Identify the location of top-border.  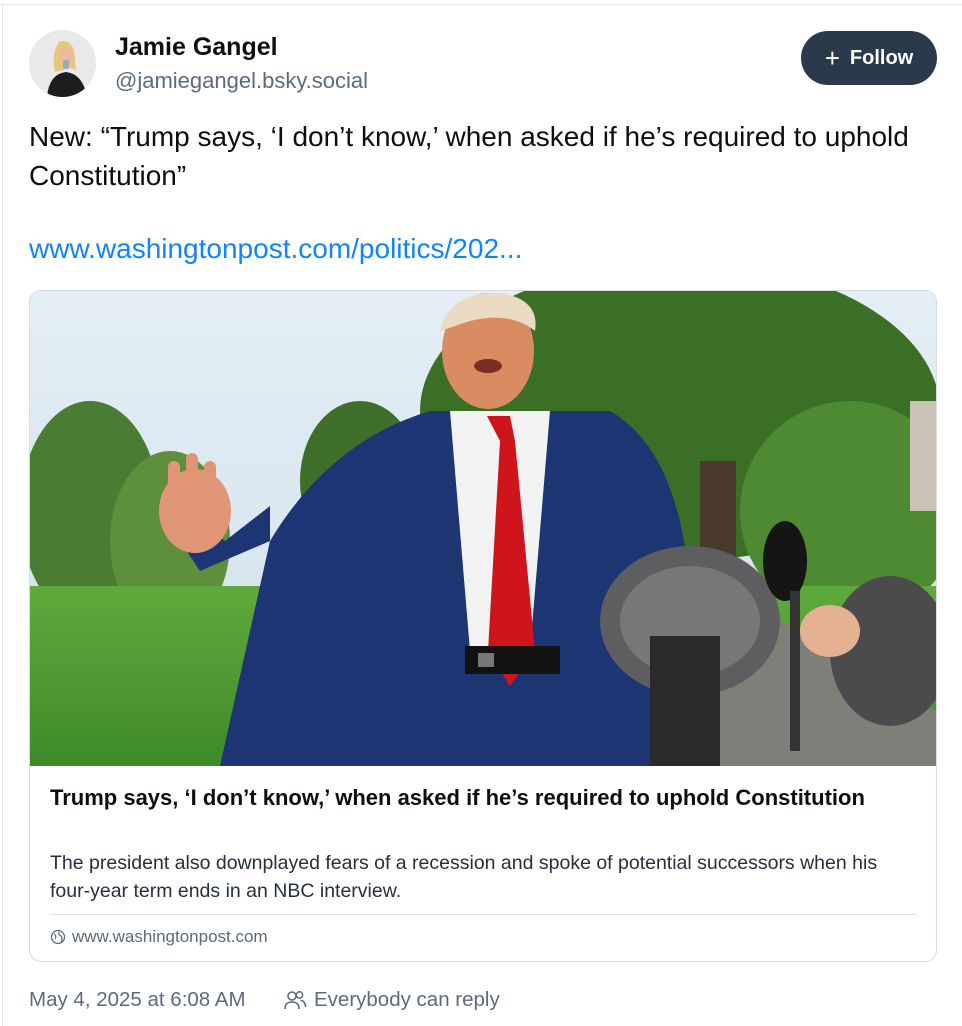
(481, 2).